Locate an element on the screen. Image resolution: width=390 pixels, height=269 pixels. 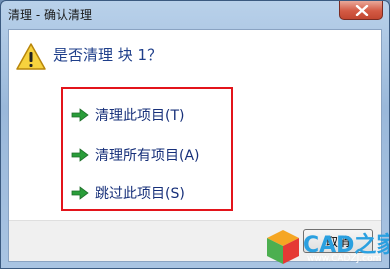
close-button is located at coordinates (361, 10).